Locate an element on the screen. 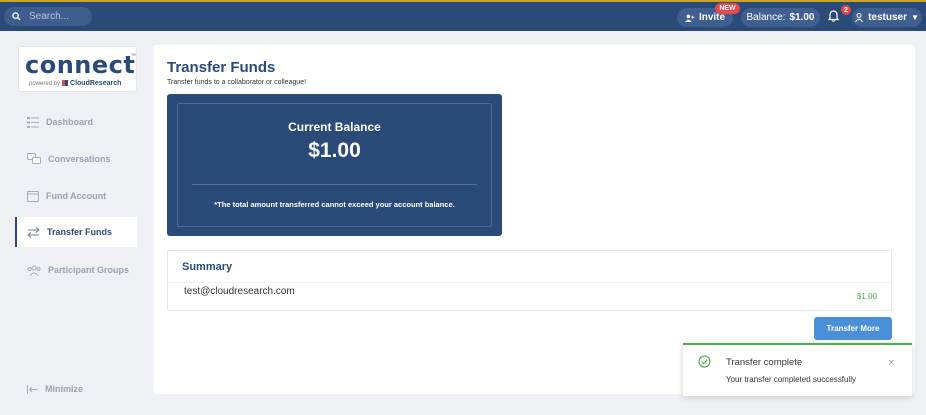  user-icon is located at coordinates (859, 17).